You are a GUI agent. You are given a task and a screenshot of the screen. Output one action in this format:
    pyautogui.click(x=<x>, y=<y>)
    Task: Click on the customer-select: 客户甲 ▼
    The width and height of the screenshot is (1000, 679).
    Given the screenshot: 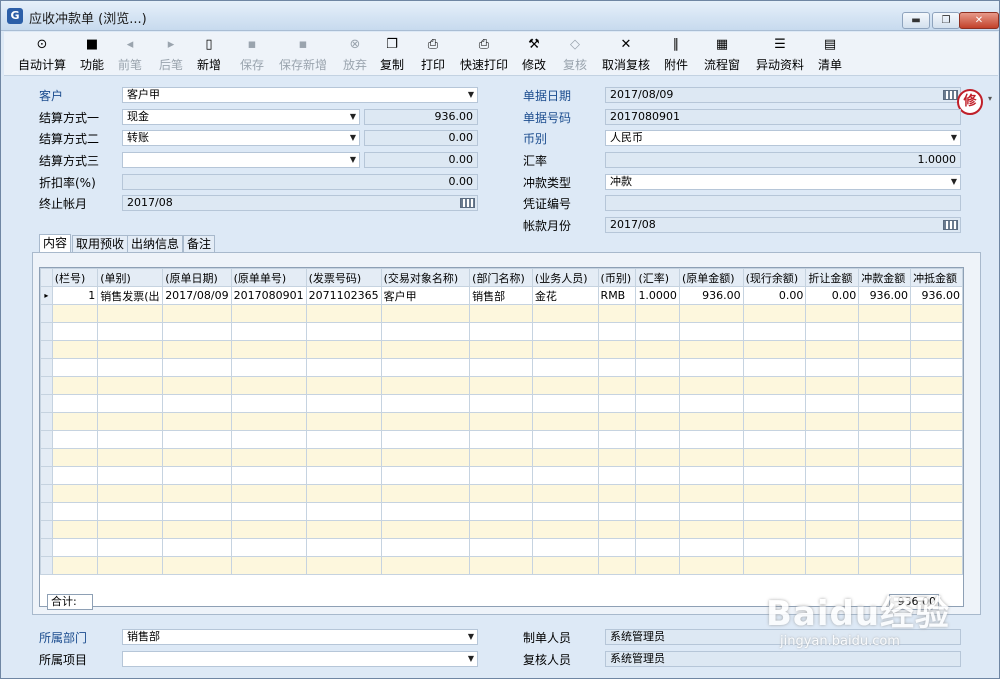 What is the action you would take?
    pyautogui.click(x=300, y=95)
    